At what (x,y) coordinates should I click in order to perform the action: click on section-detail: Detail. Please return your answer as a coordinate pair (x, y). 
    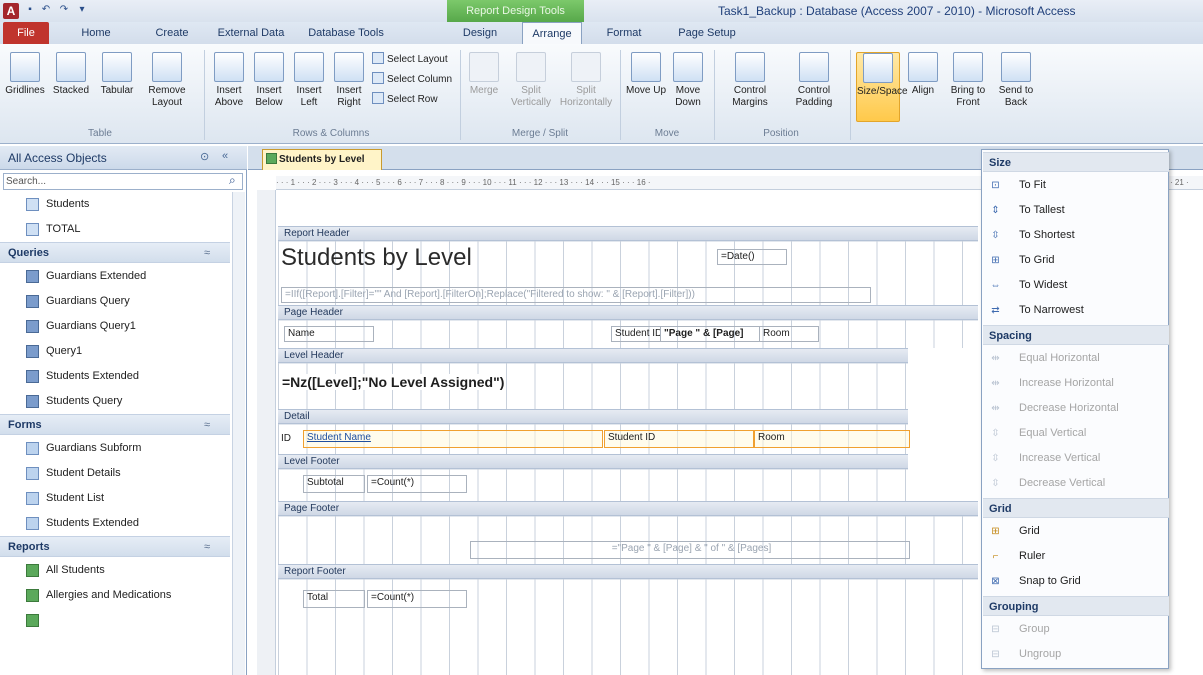
    Looking at the image, I should click on (593, 416).